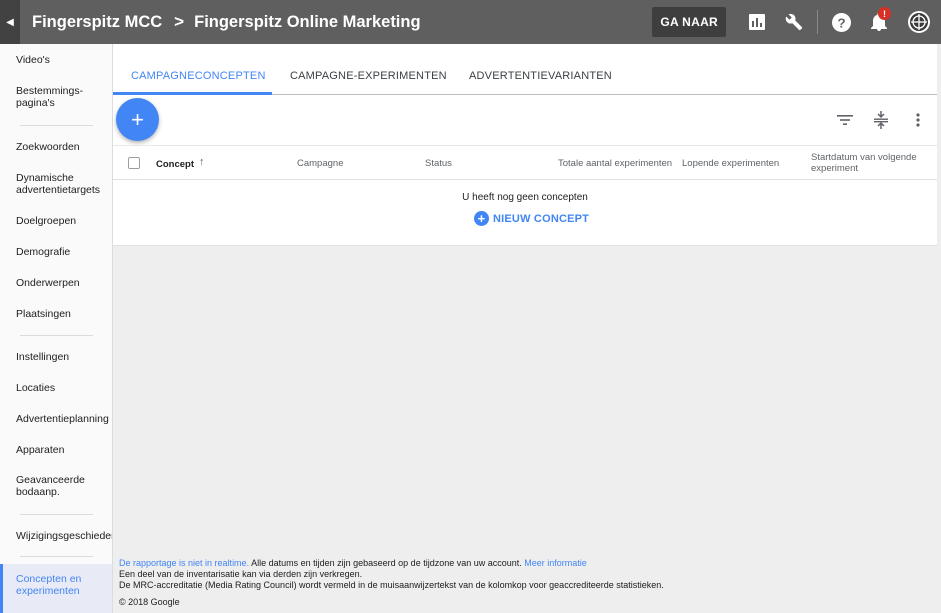  I want to click on help-button: ?, so click(841, 22).